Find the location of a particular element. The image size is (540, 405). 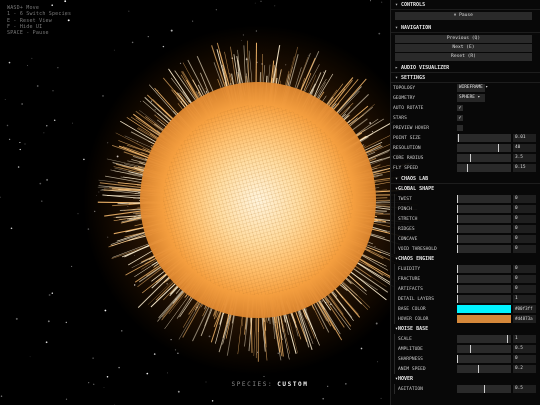

subsection-hover: ▾HOVER is located at coordinates (465, 379).